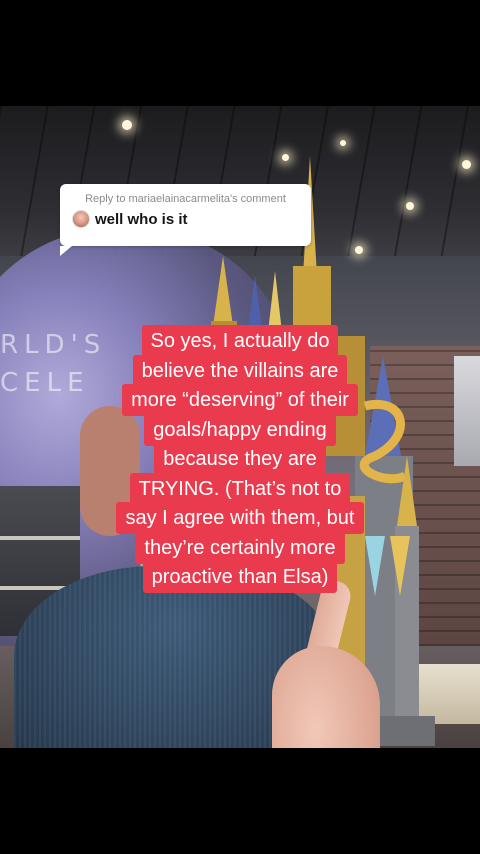 This screenshot has height=854, width=480. What do you see at coordinates (240, 518) in the screenshot?
I see `caption-line: say I agree with them, but` at bounding box center [240, 518].